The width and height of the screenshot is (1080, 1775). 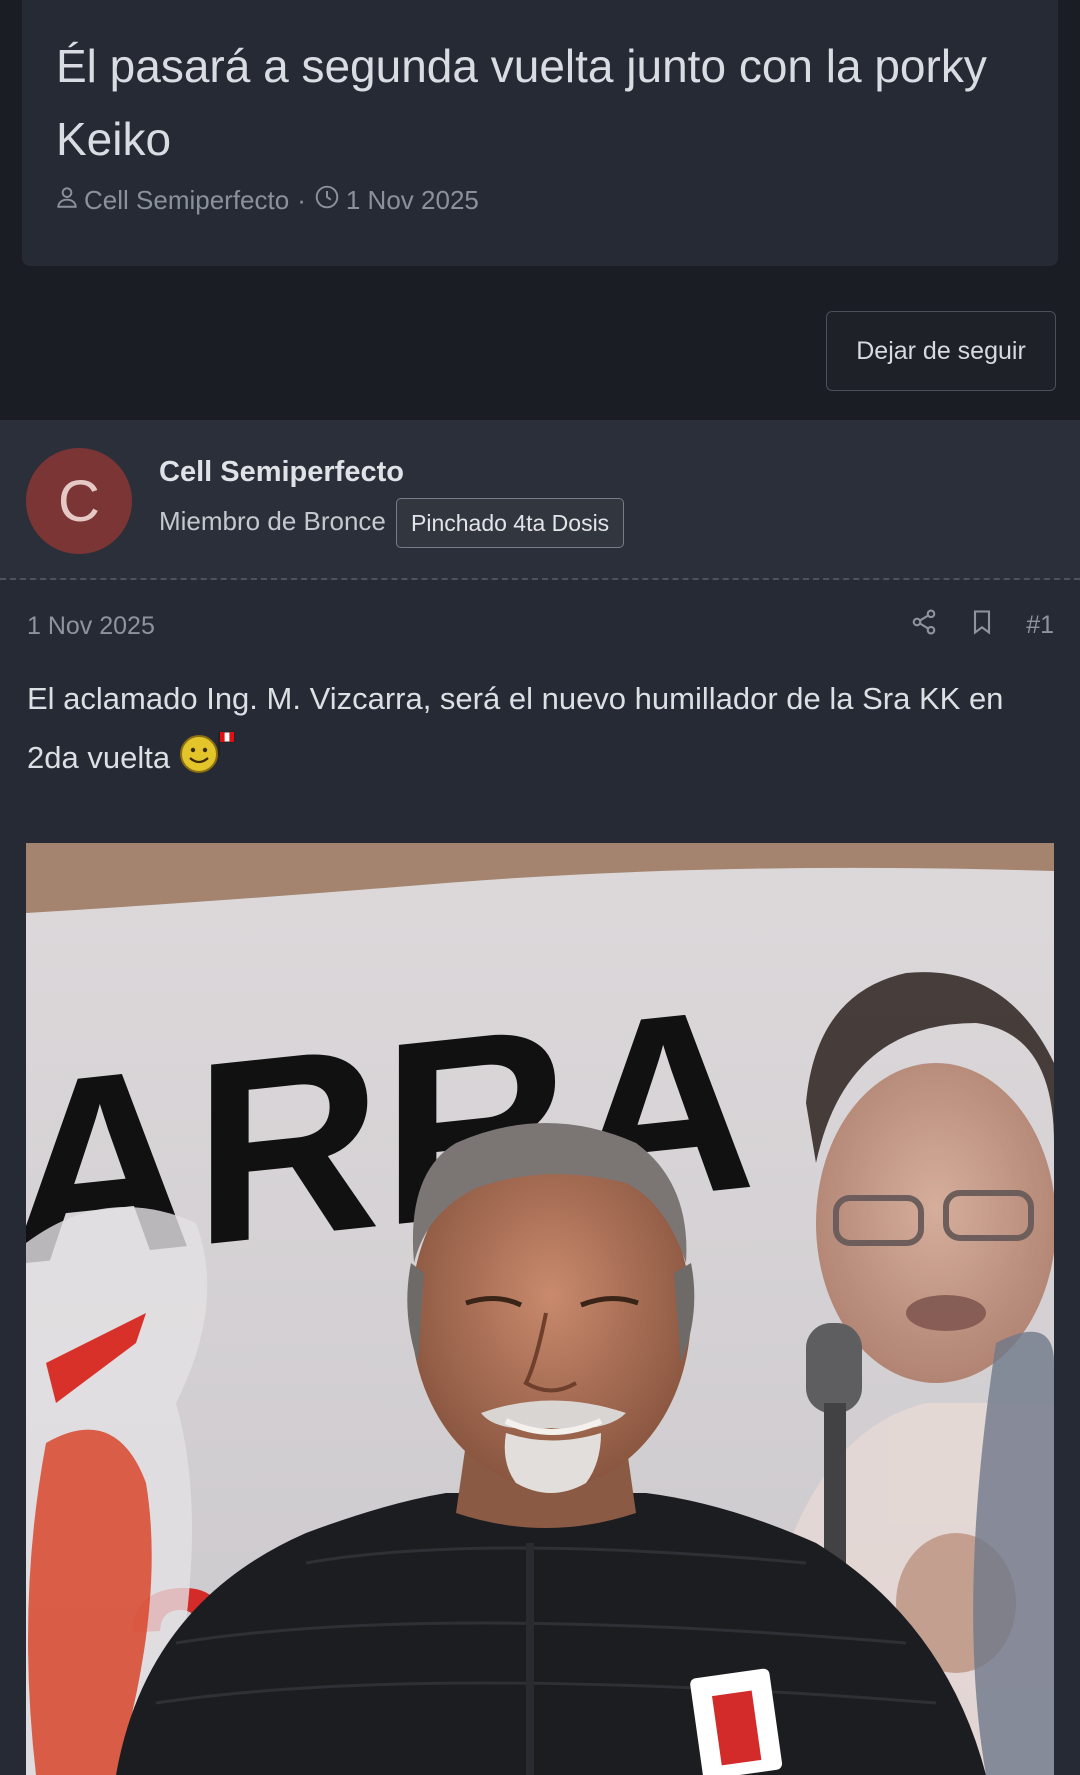 I want to click on avatar: C, so click(x=79, y=501).